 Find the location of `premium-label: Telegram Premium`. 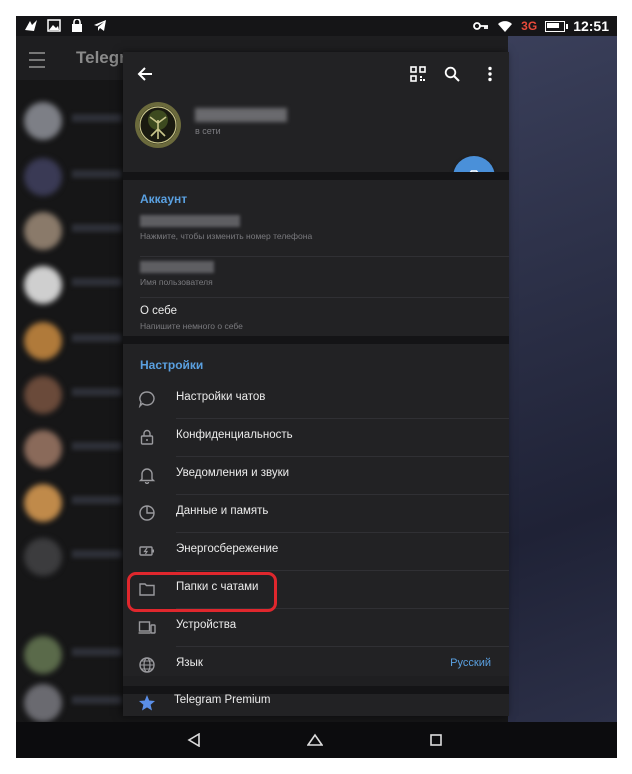

premium-label: Telegram Premium is located at coordinates (222, 700).